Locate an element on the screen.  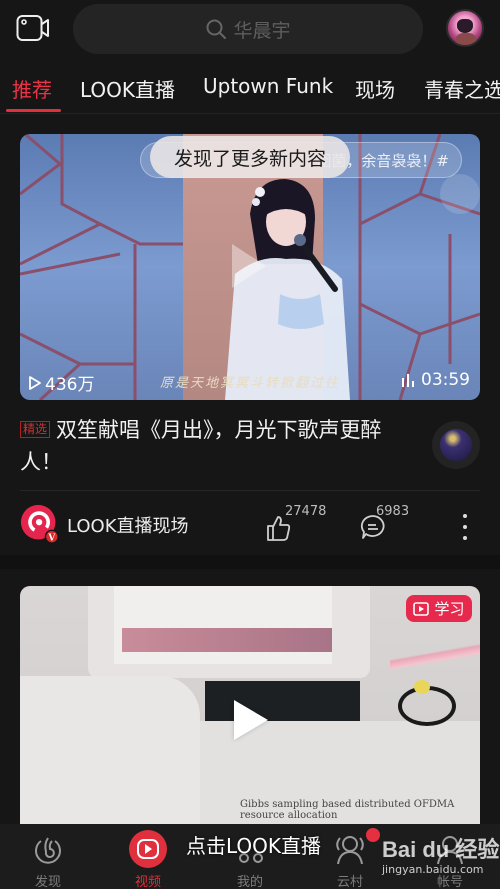
notebook-left-page is located at coordinates (110, 751).